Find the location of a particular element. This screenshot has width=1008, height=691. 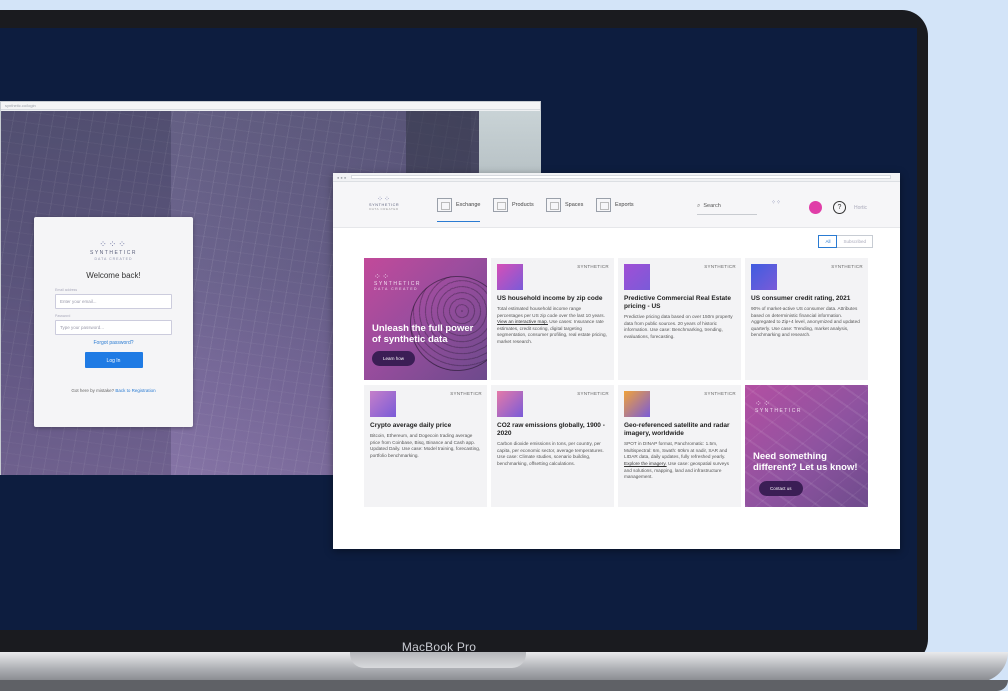

explore-imagery-link: Explore the imagery. is located at coordinates (645, 463).